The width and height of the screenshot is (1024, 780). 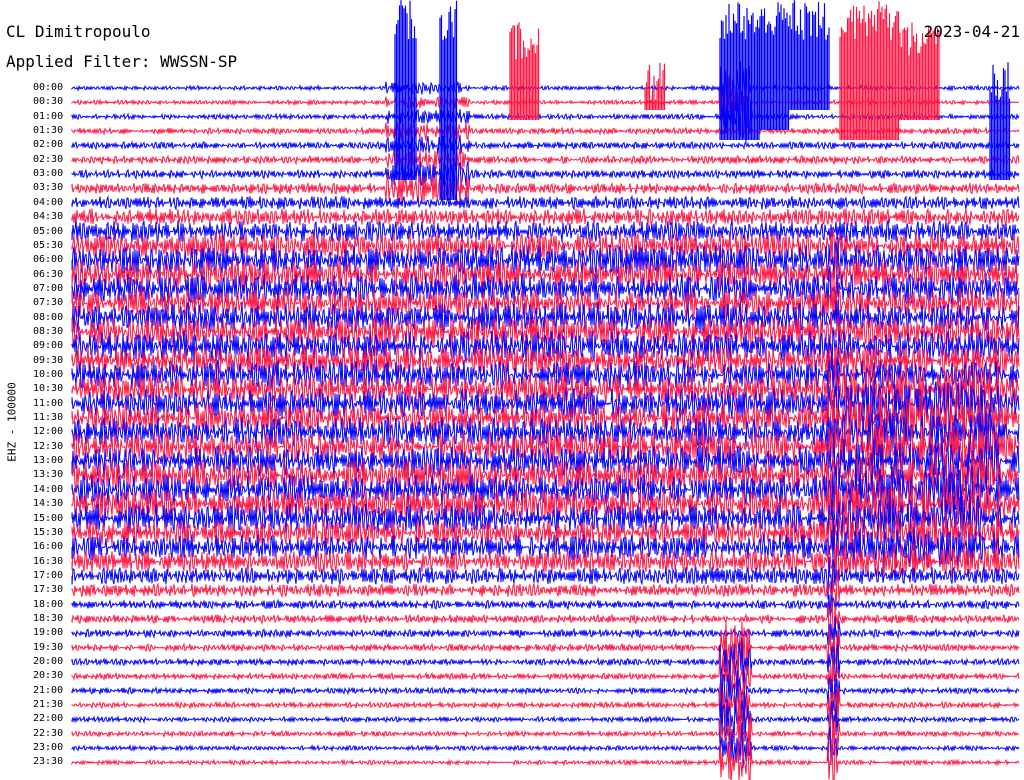 I want to click on tick-label-2300: 23:00, so click(x=48, y=748).